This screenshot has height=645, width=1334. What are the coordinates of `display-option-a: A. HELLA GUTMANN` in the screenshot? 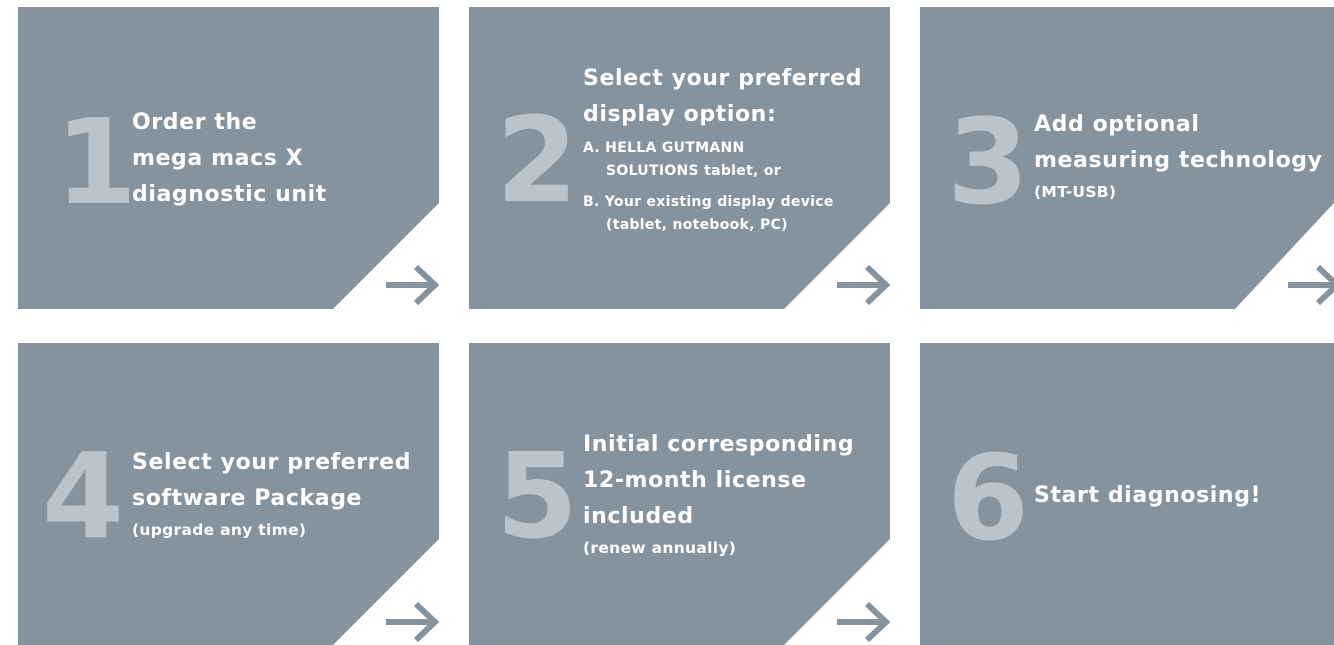 It's located at (664, 148).